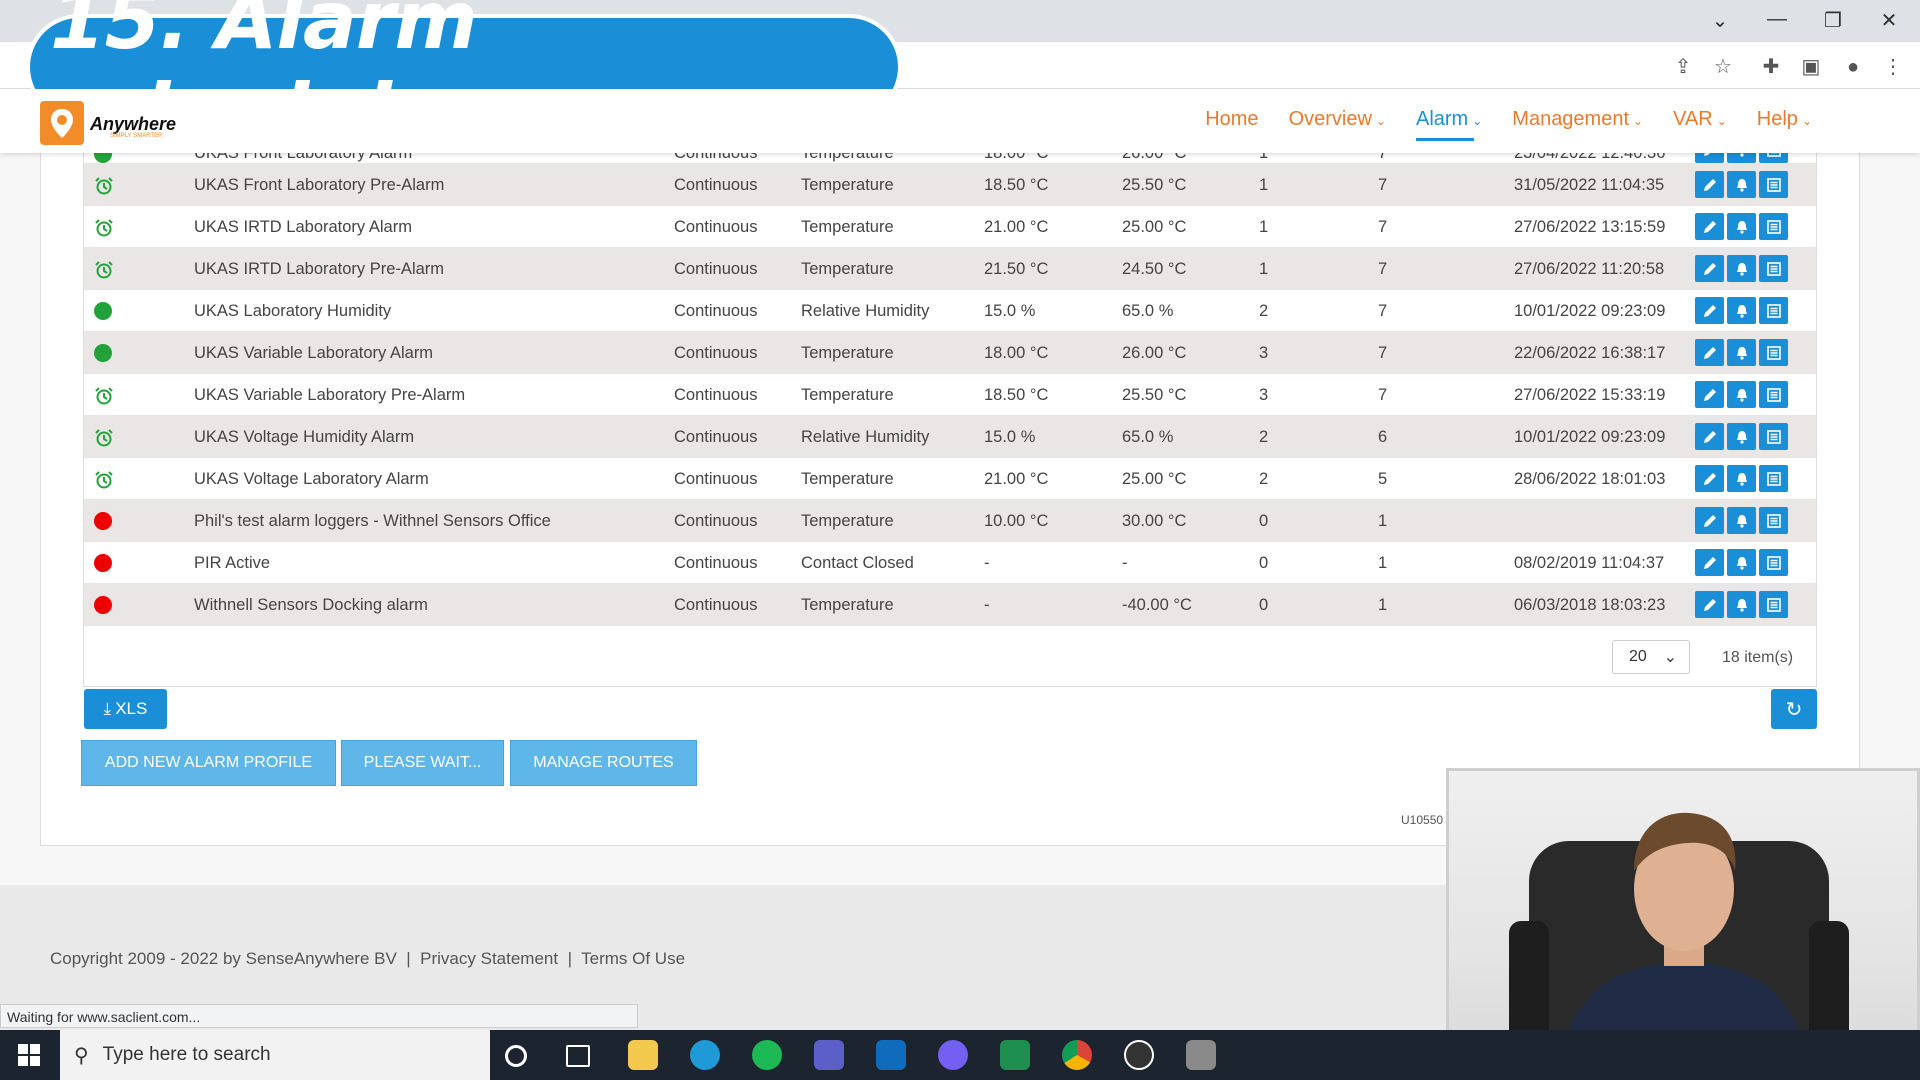  I want to click on last-modified: 27/06/2022 11:20:58, so click(1589, 269).